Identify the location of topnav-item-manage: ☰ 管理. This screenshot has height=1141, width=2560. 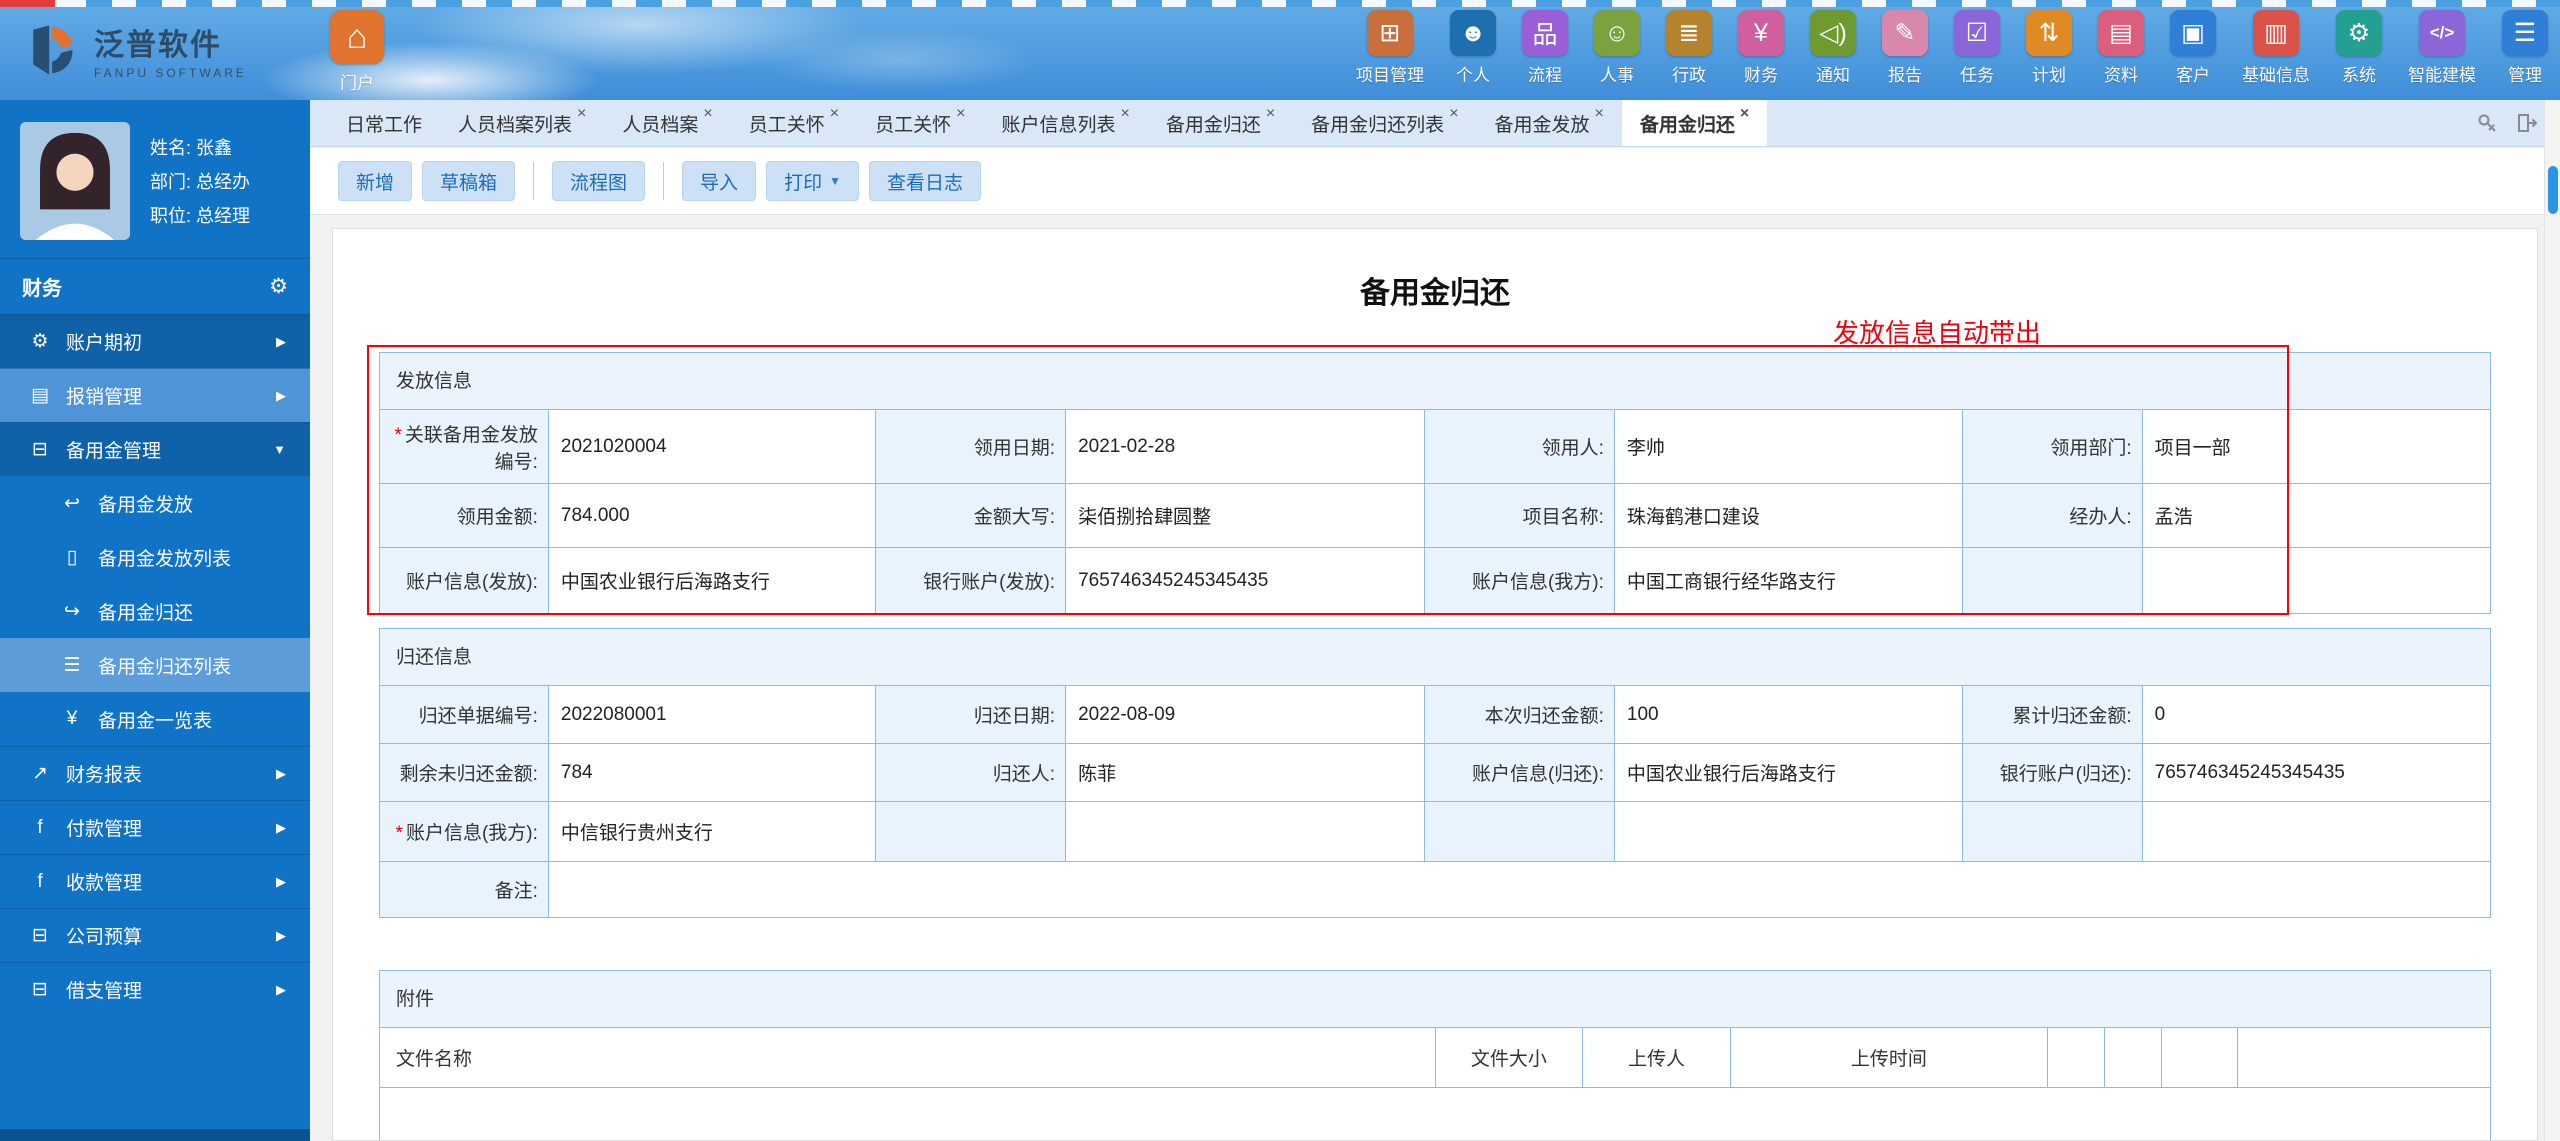
(2525, 48).